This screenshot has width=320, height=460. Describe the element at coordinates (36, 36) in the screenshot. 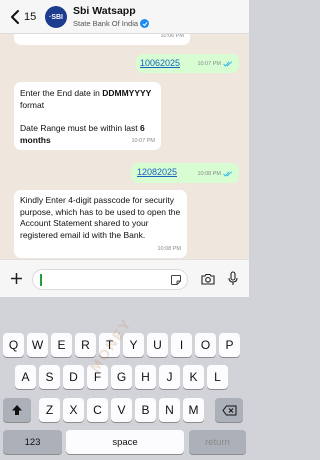

I see `message-text: months` at that location.